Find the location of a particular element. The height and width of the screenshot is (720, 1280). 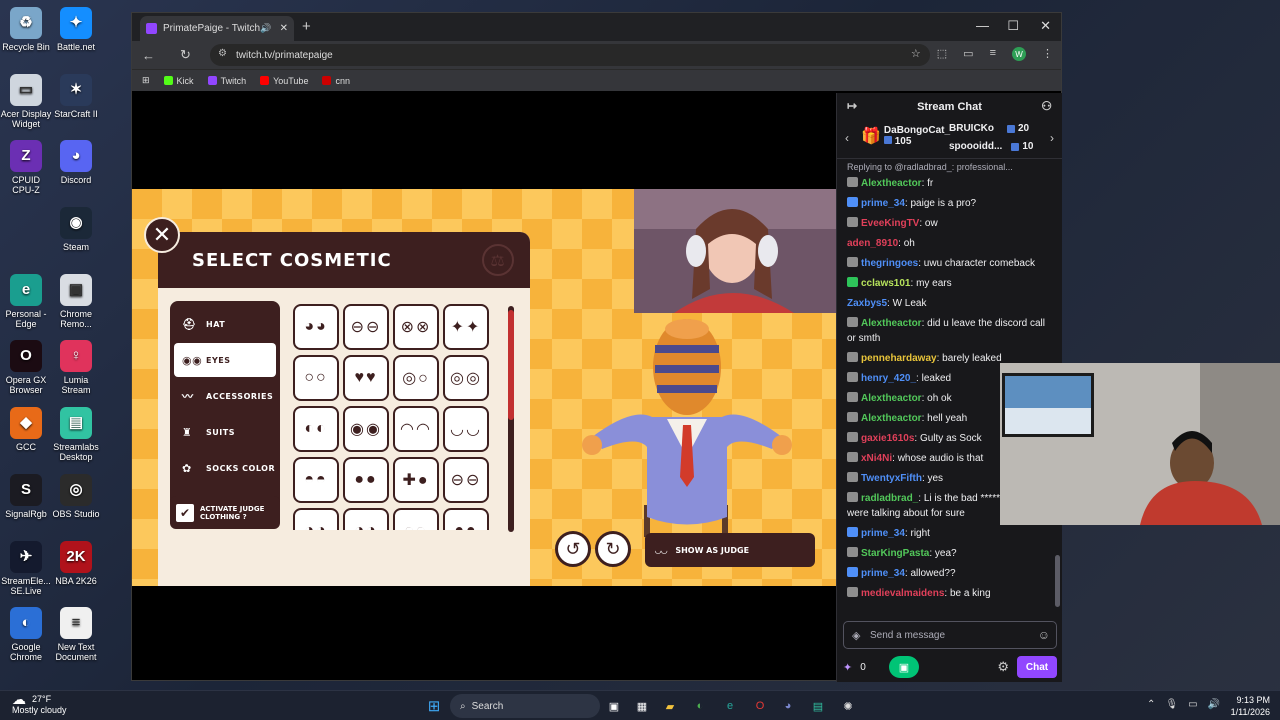

chat-username: cclaws101 is located at coordinates (886, 283).